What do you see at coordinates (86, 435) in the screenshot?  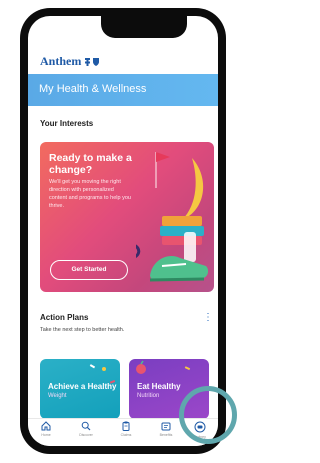 I see `tab-label: Discover` at bounding box center [86, 435].